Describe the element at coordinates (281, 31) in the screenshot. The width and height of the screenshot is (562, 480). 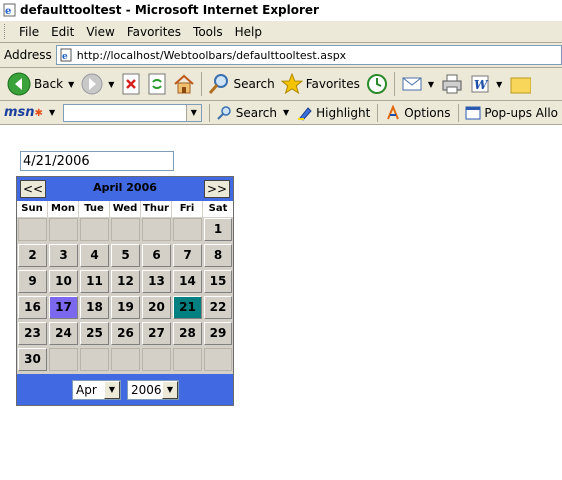
I see `menu-bar: File Edit View Favorites Tools Help` at that location.